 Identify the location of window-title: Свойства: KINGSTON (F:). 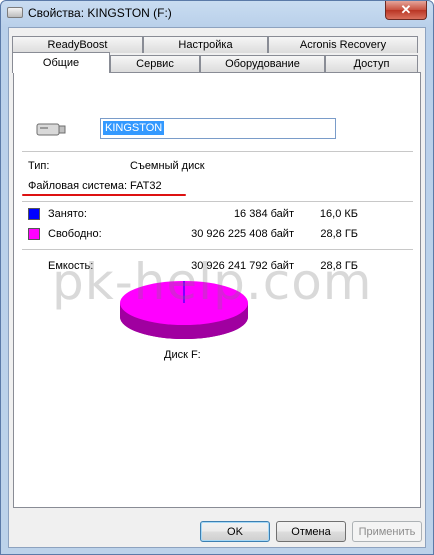
(100, 13).